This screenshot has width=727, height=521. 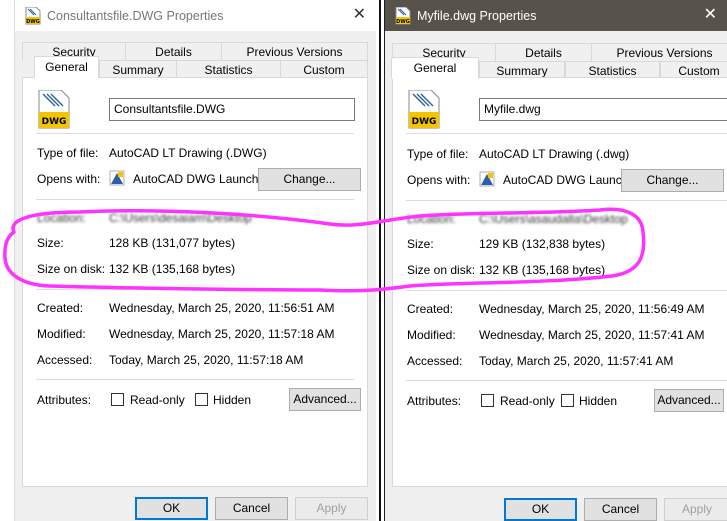 I want to click on title-bar: DWG Consultantsfile.DWG Properties ✕, so click(x=195, y=15).